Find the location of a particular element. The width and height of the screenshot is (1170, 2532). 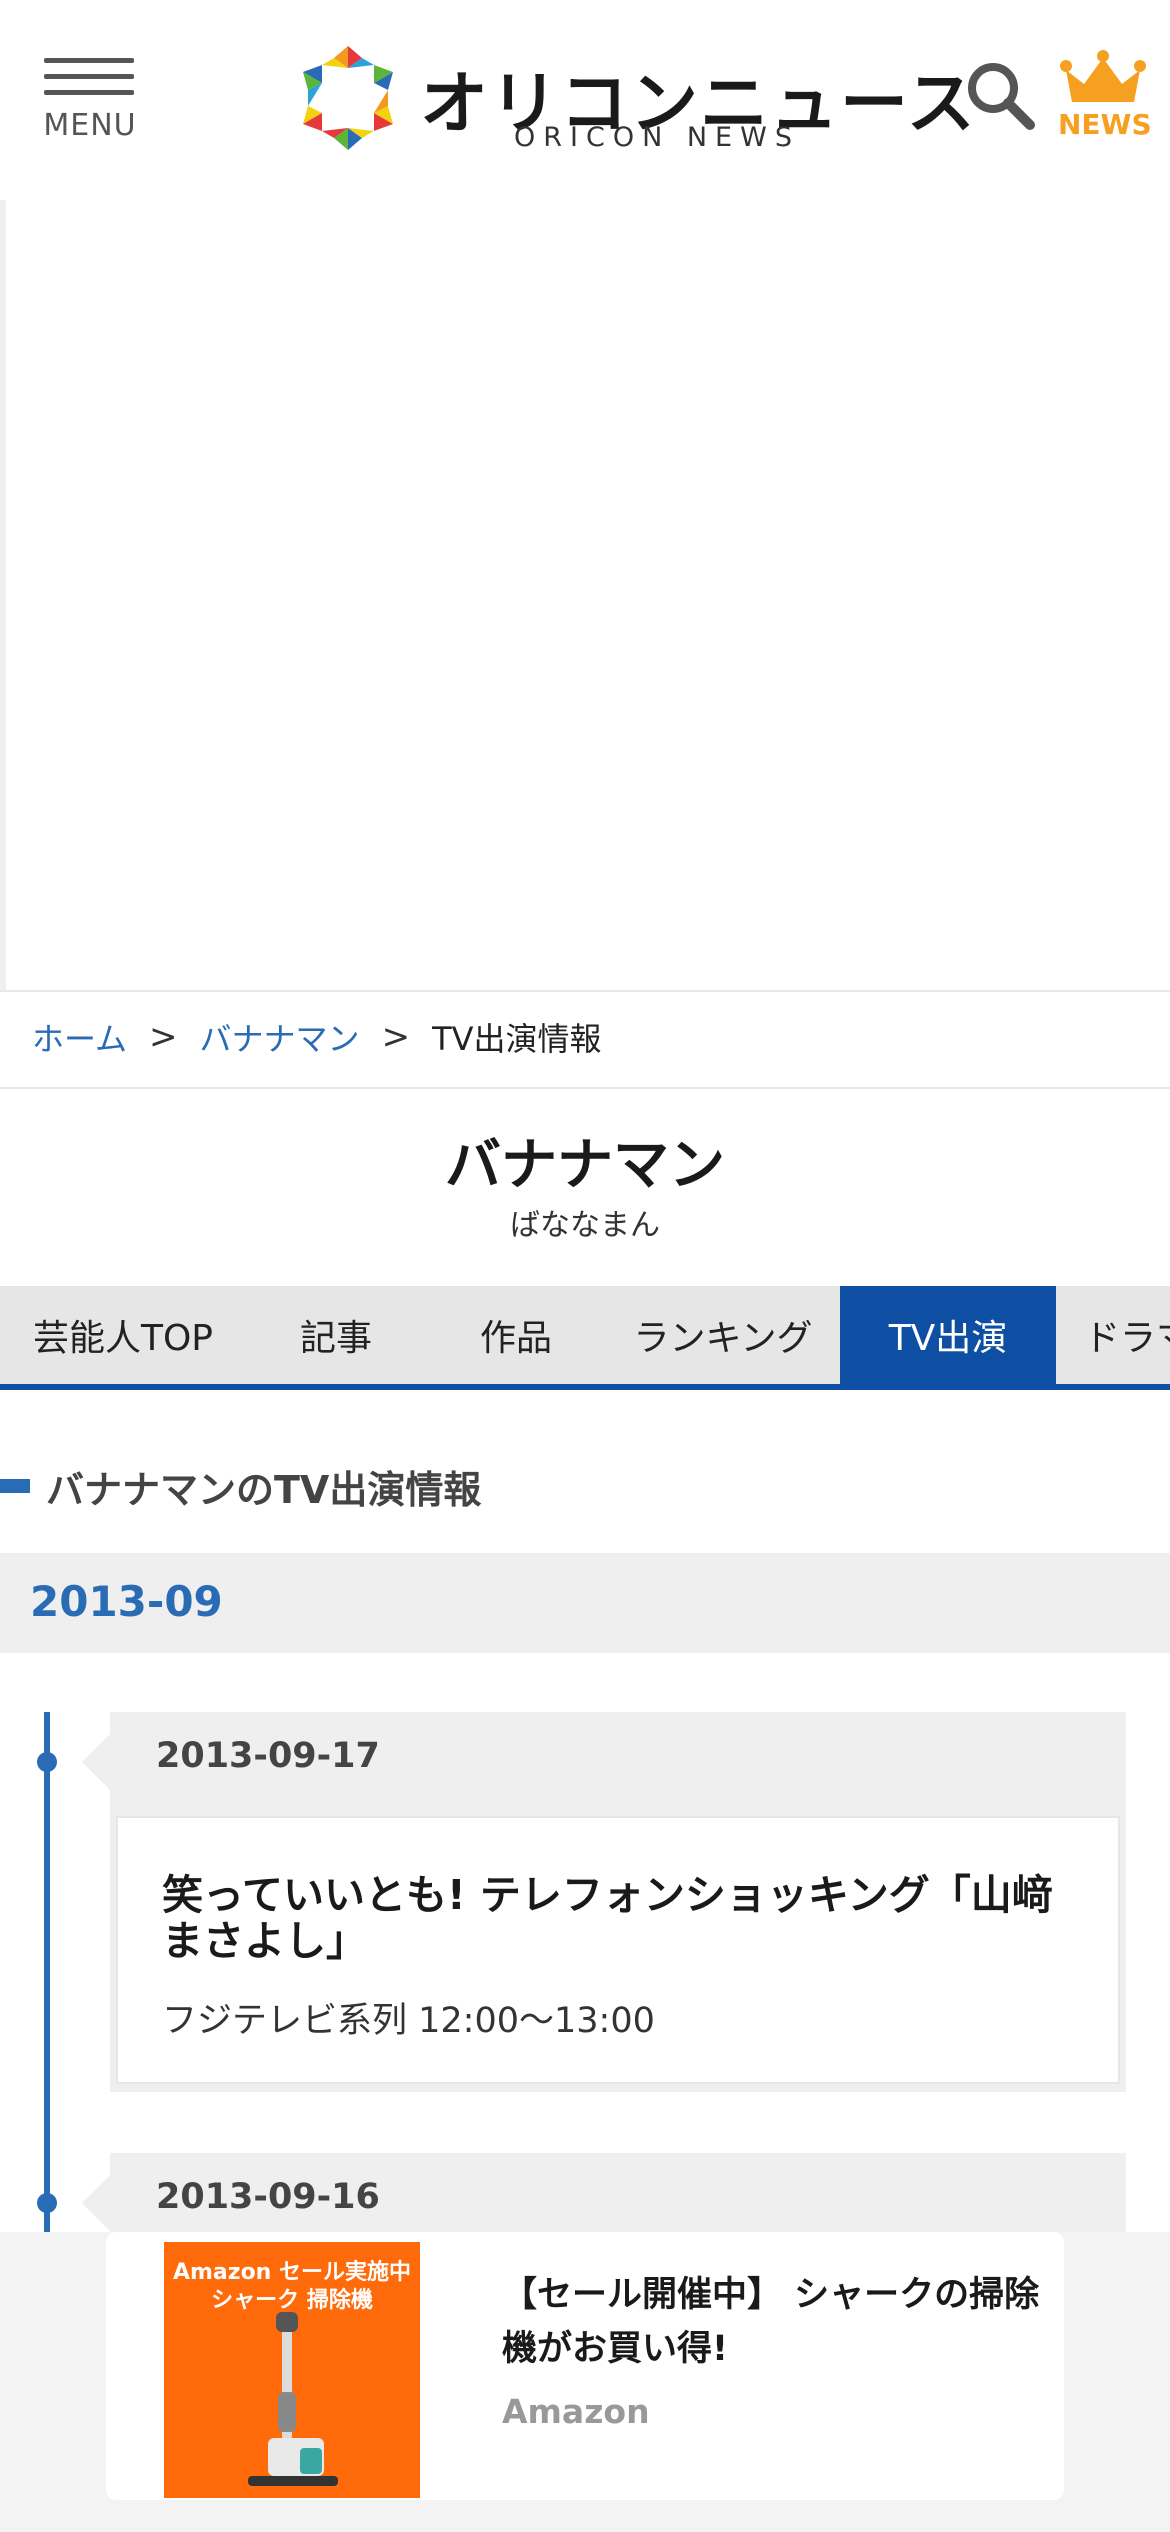

heading-marker is located at coordinates (15, 1486).